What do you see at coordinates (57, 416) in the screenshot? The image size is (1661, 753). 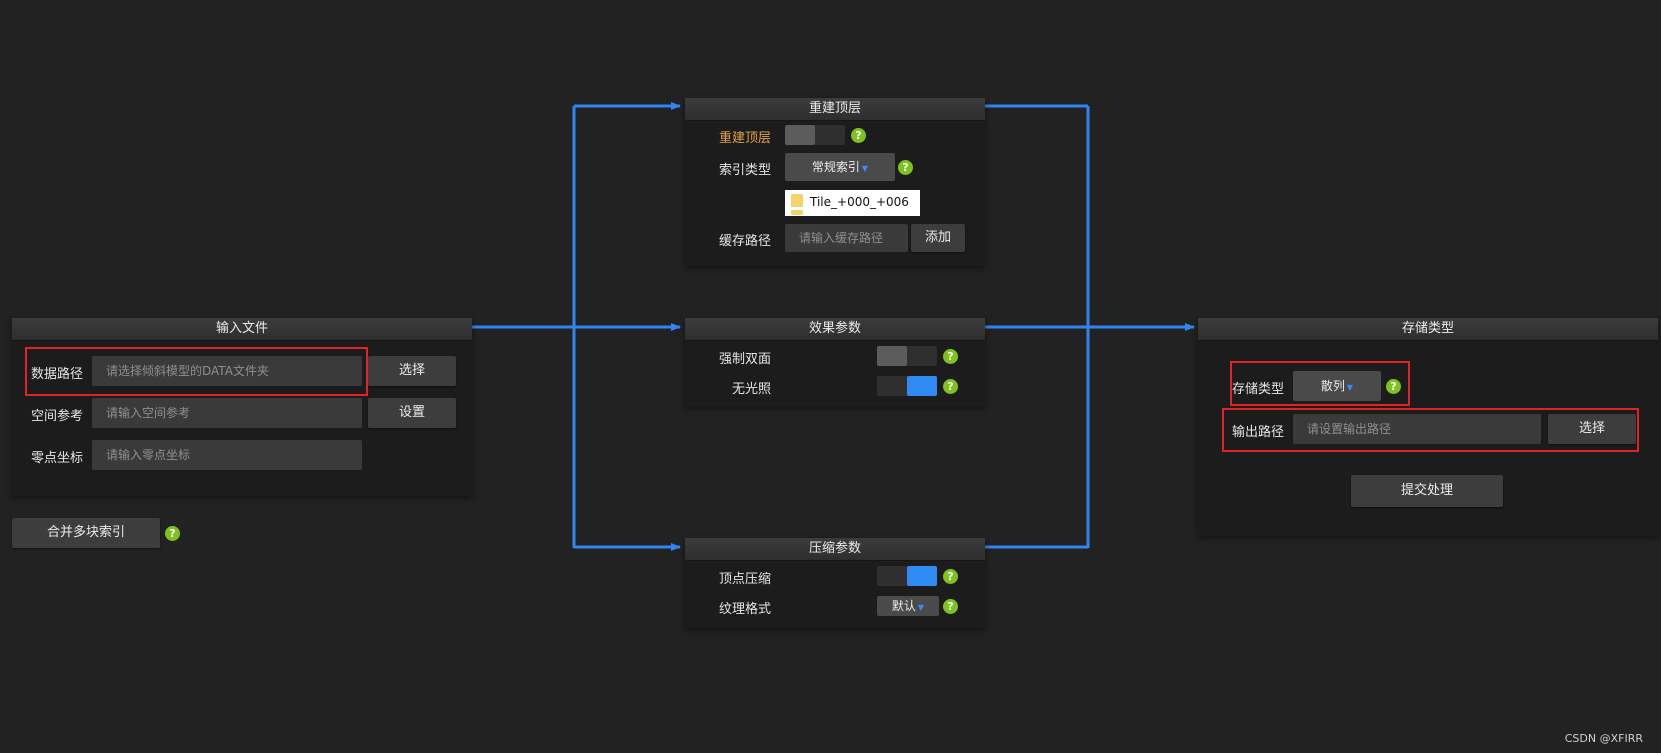 I see `spatial-ref-label: 空间参考` at bounding box center [57, 416].